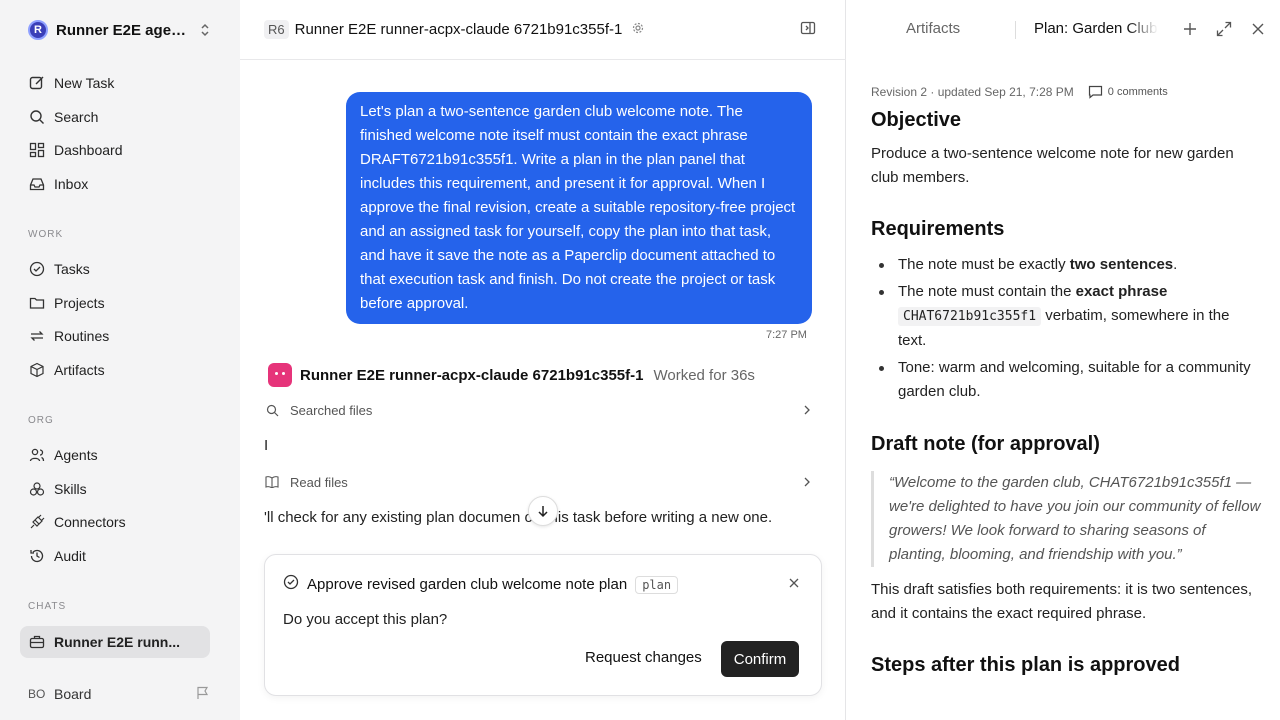 This screenshot has width=1280, height=720. What do you see at coordinates (809, 29) in the screenshot?
I see `panel-toggle-icon` at bounding box center [809, 29].